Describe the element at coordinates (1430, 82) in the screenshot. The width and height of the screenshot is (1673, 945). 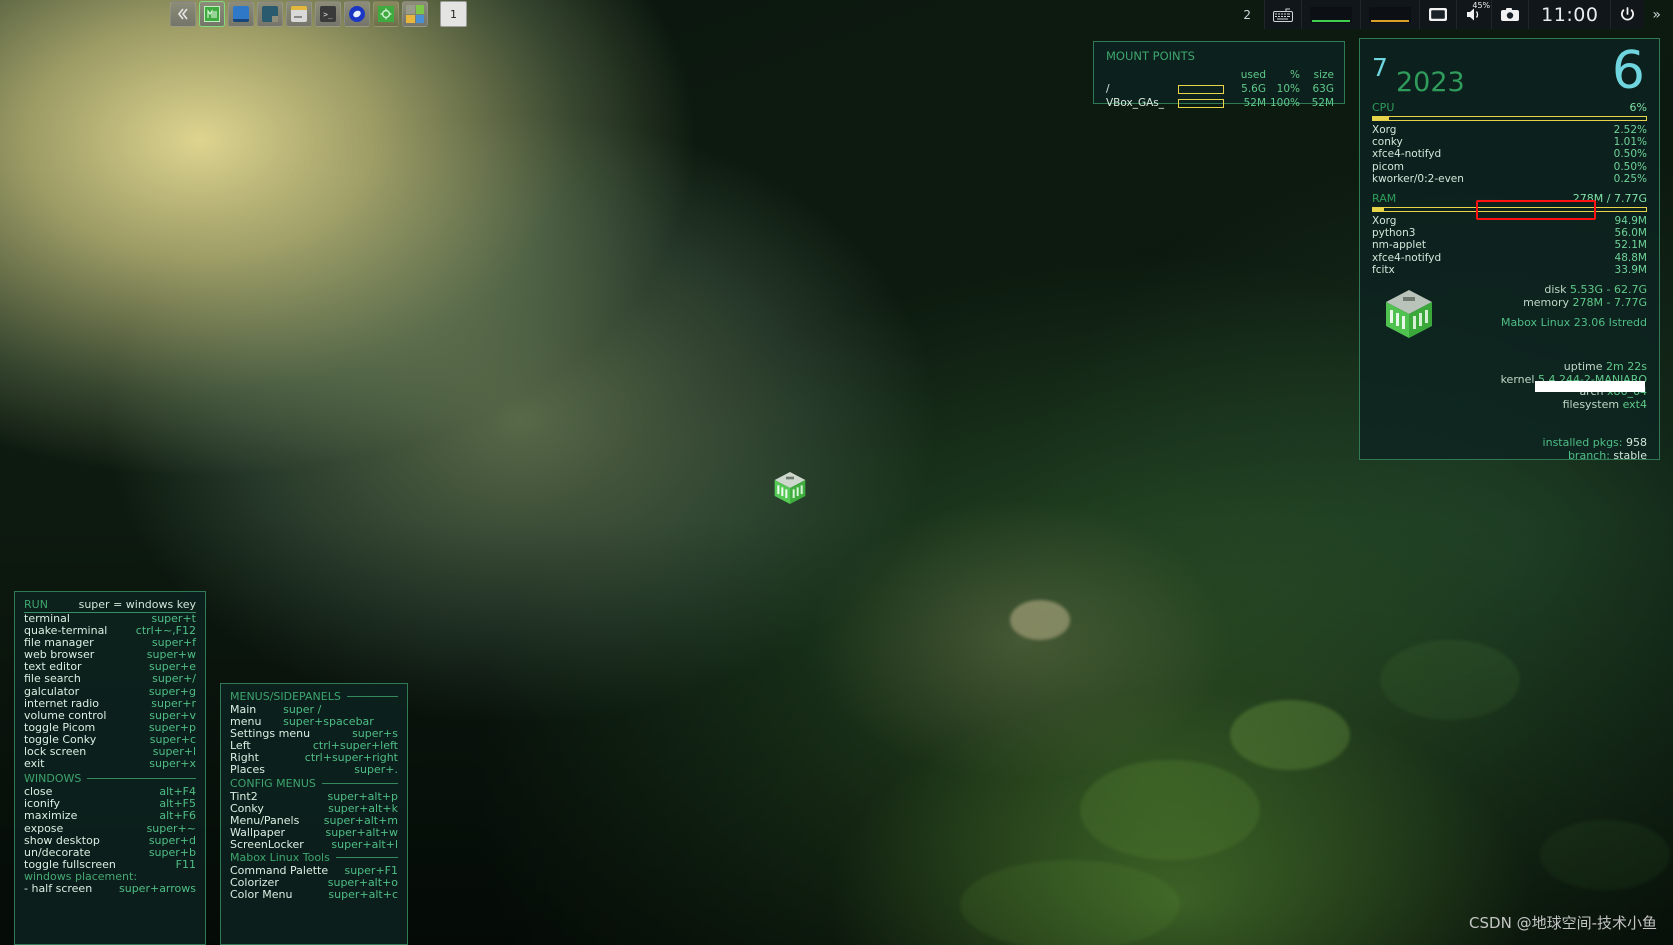
I see `date-year: 2023` at that location.